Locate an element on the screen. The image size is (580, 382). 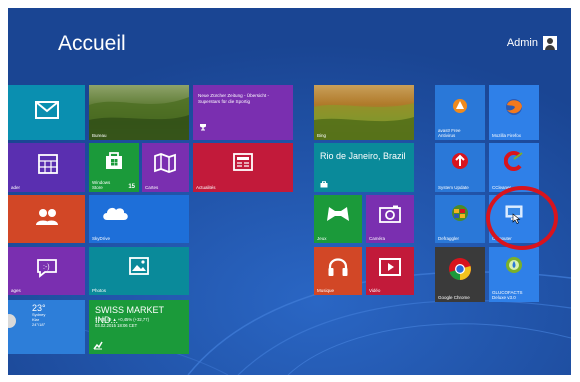
tile-skydrive: SkyDrive is located at coordinates (139, 219).